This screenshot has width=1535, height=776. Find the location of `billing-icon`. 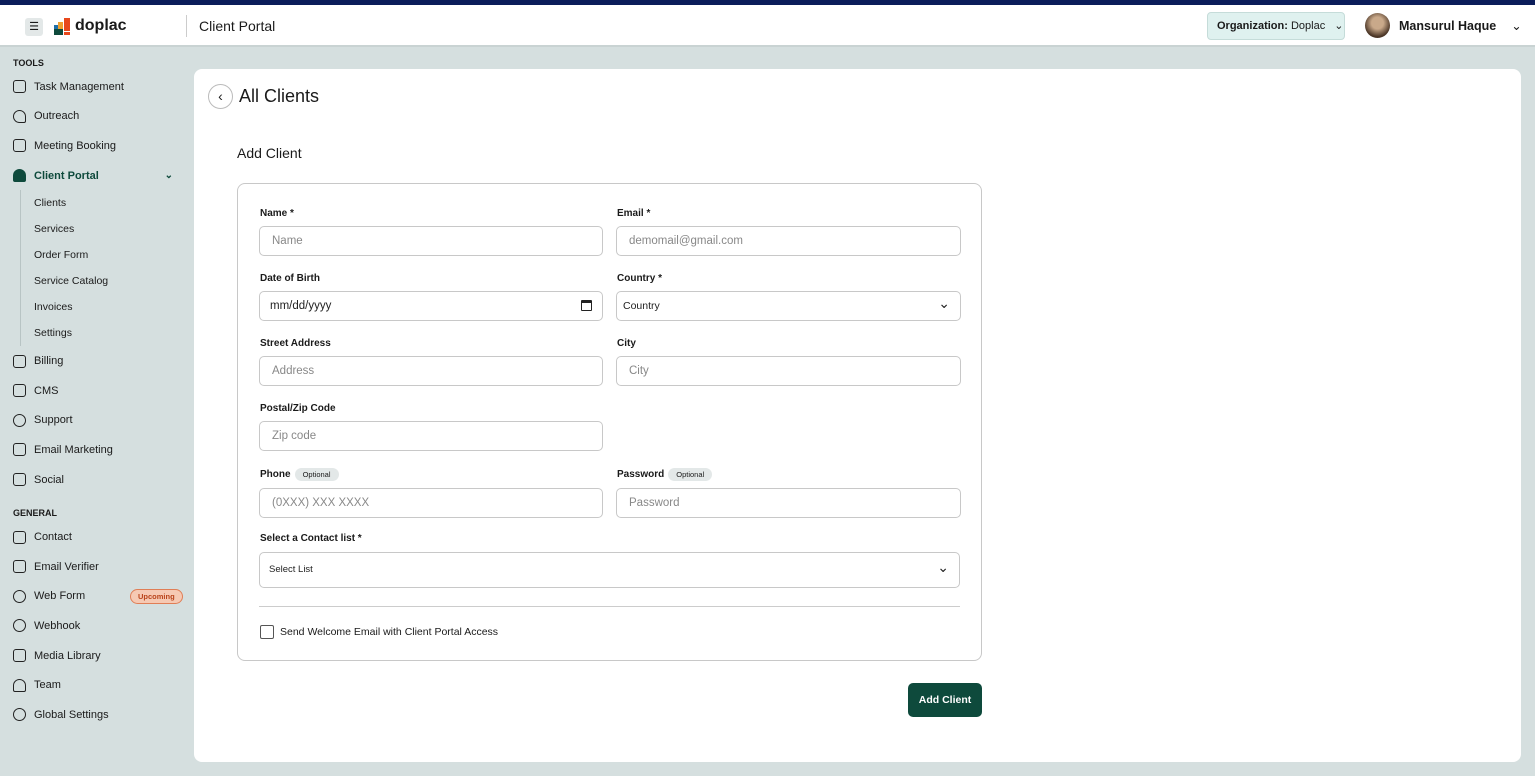

billing-icon is located at coordinates (19, 361).